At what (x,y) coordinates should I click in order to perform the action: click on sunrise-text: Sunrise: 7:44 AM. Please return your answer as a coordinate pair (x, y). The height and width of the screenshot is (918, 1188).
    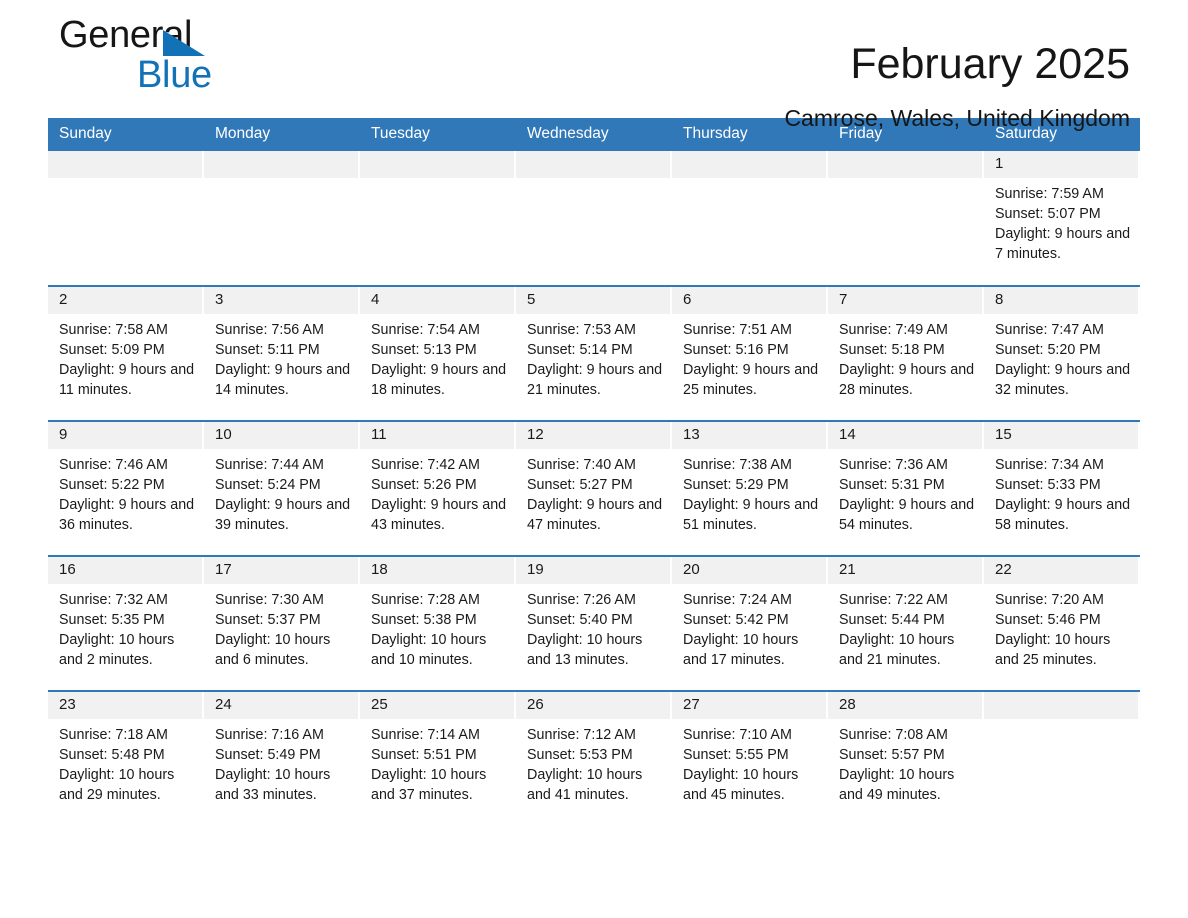
    Looking at the image, I should click on (269, 465).